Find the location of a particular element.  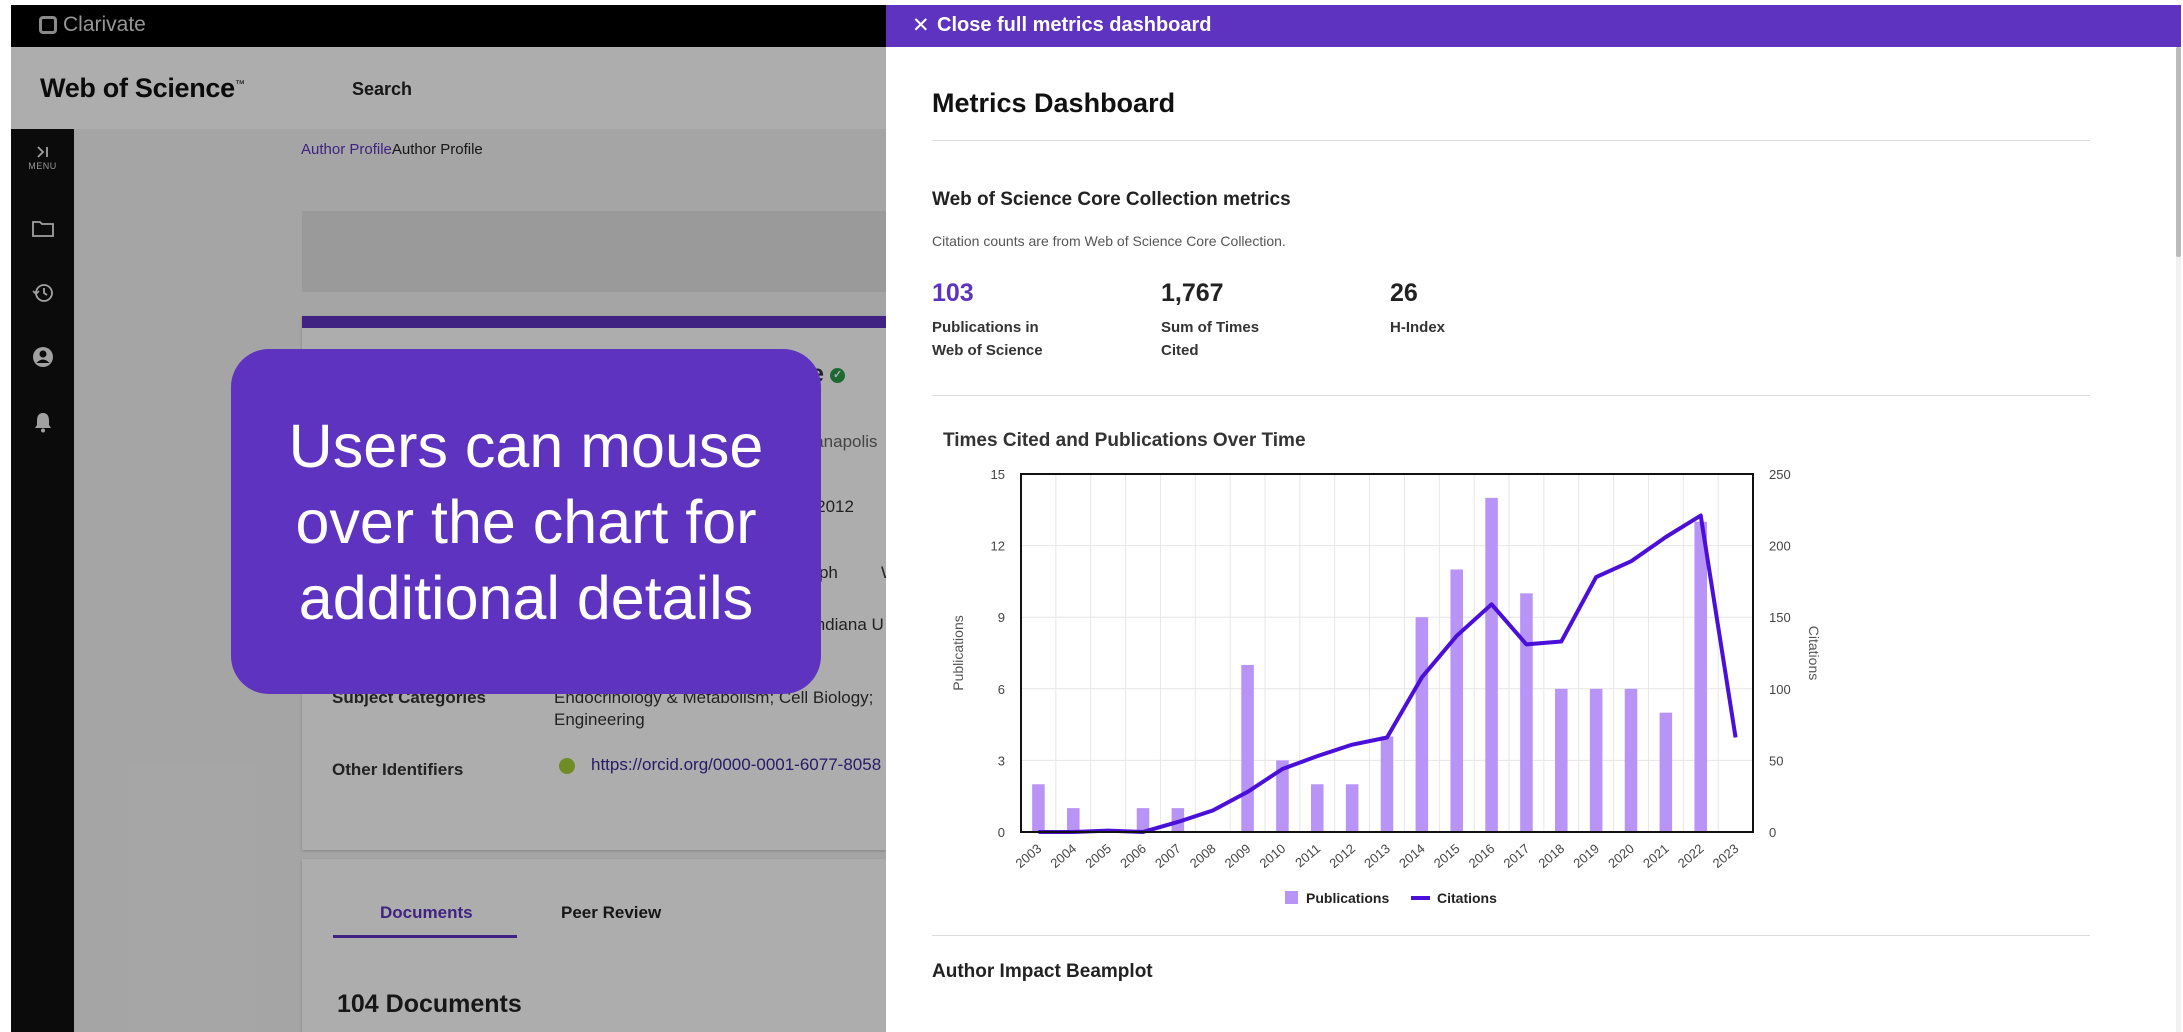

y-right-tick-label: 100 is located at coordinates (1780, 689).